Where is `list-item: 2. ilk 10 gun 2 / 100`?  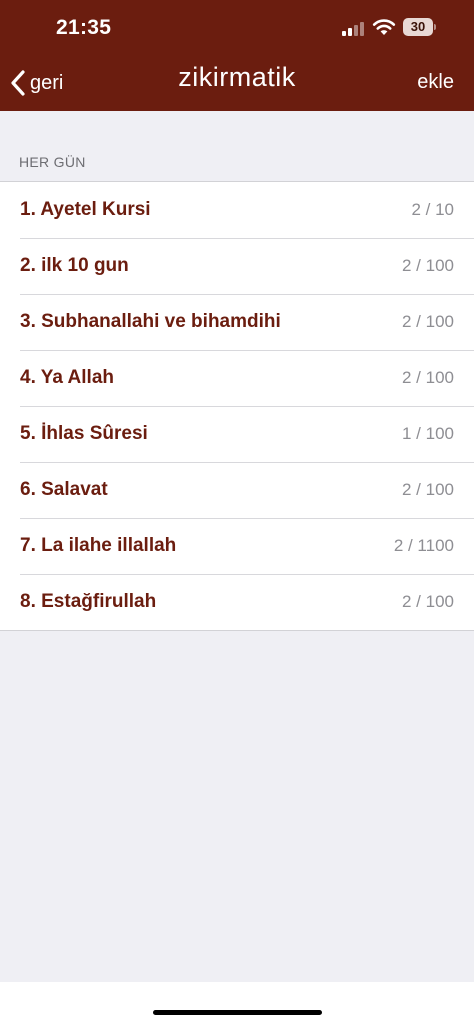 list-item: 2. ilk 10 gun 2 / 100 is located at coordinates (237, 266).